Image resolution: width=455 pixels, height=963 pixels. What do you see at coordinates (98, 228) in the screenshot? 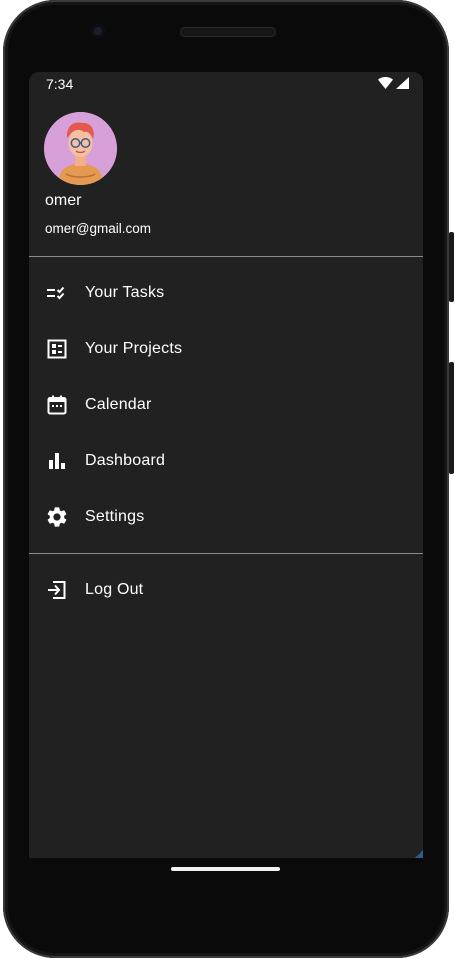
I see `user-email: omer@gmail.com` at bounding box center [98, 228].